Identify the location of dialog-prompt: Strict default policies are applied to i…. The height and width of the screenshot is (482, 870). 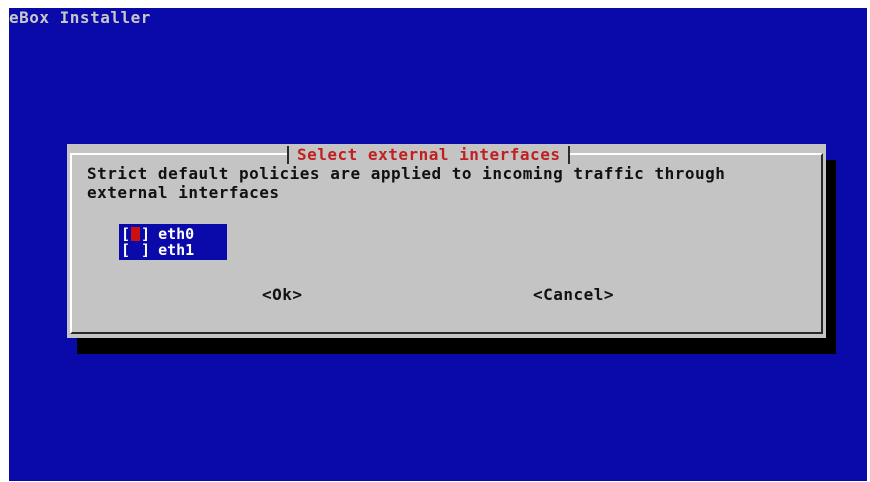
(447, 183).